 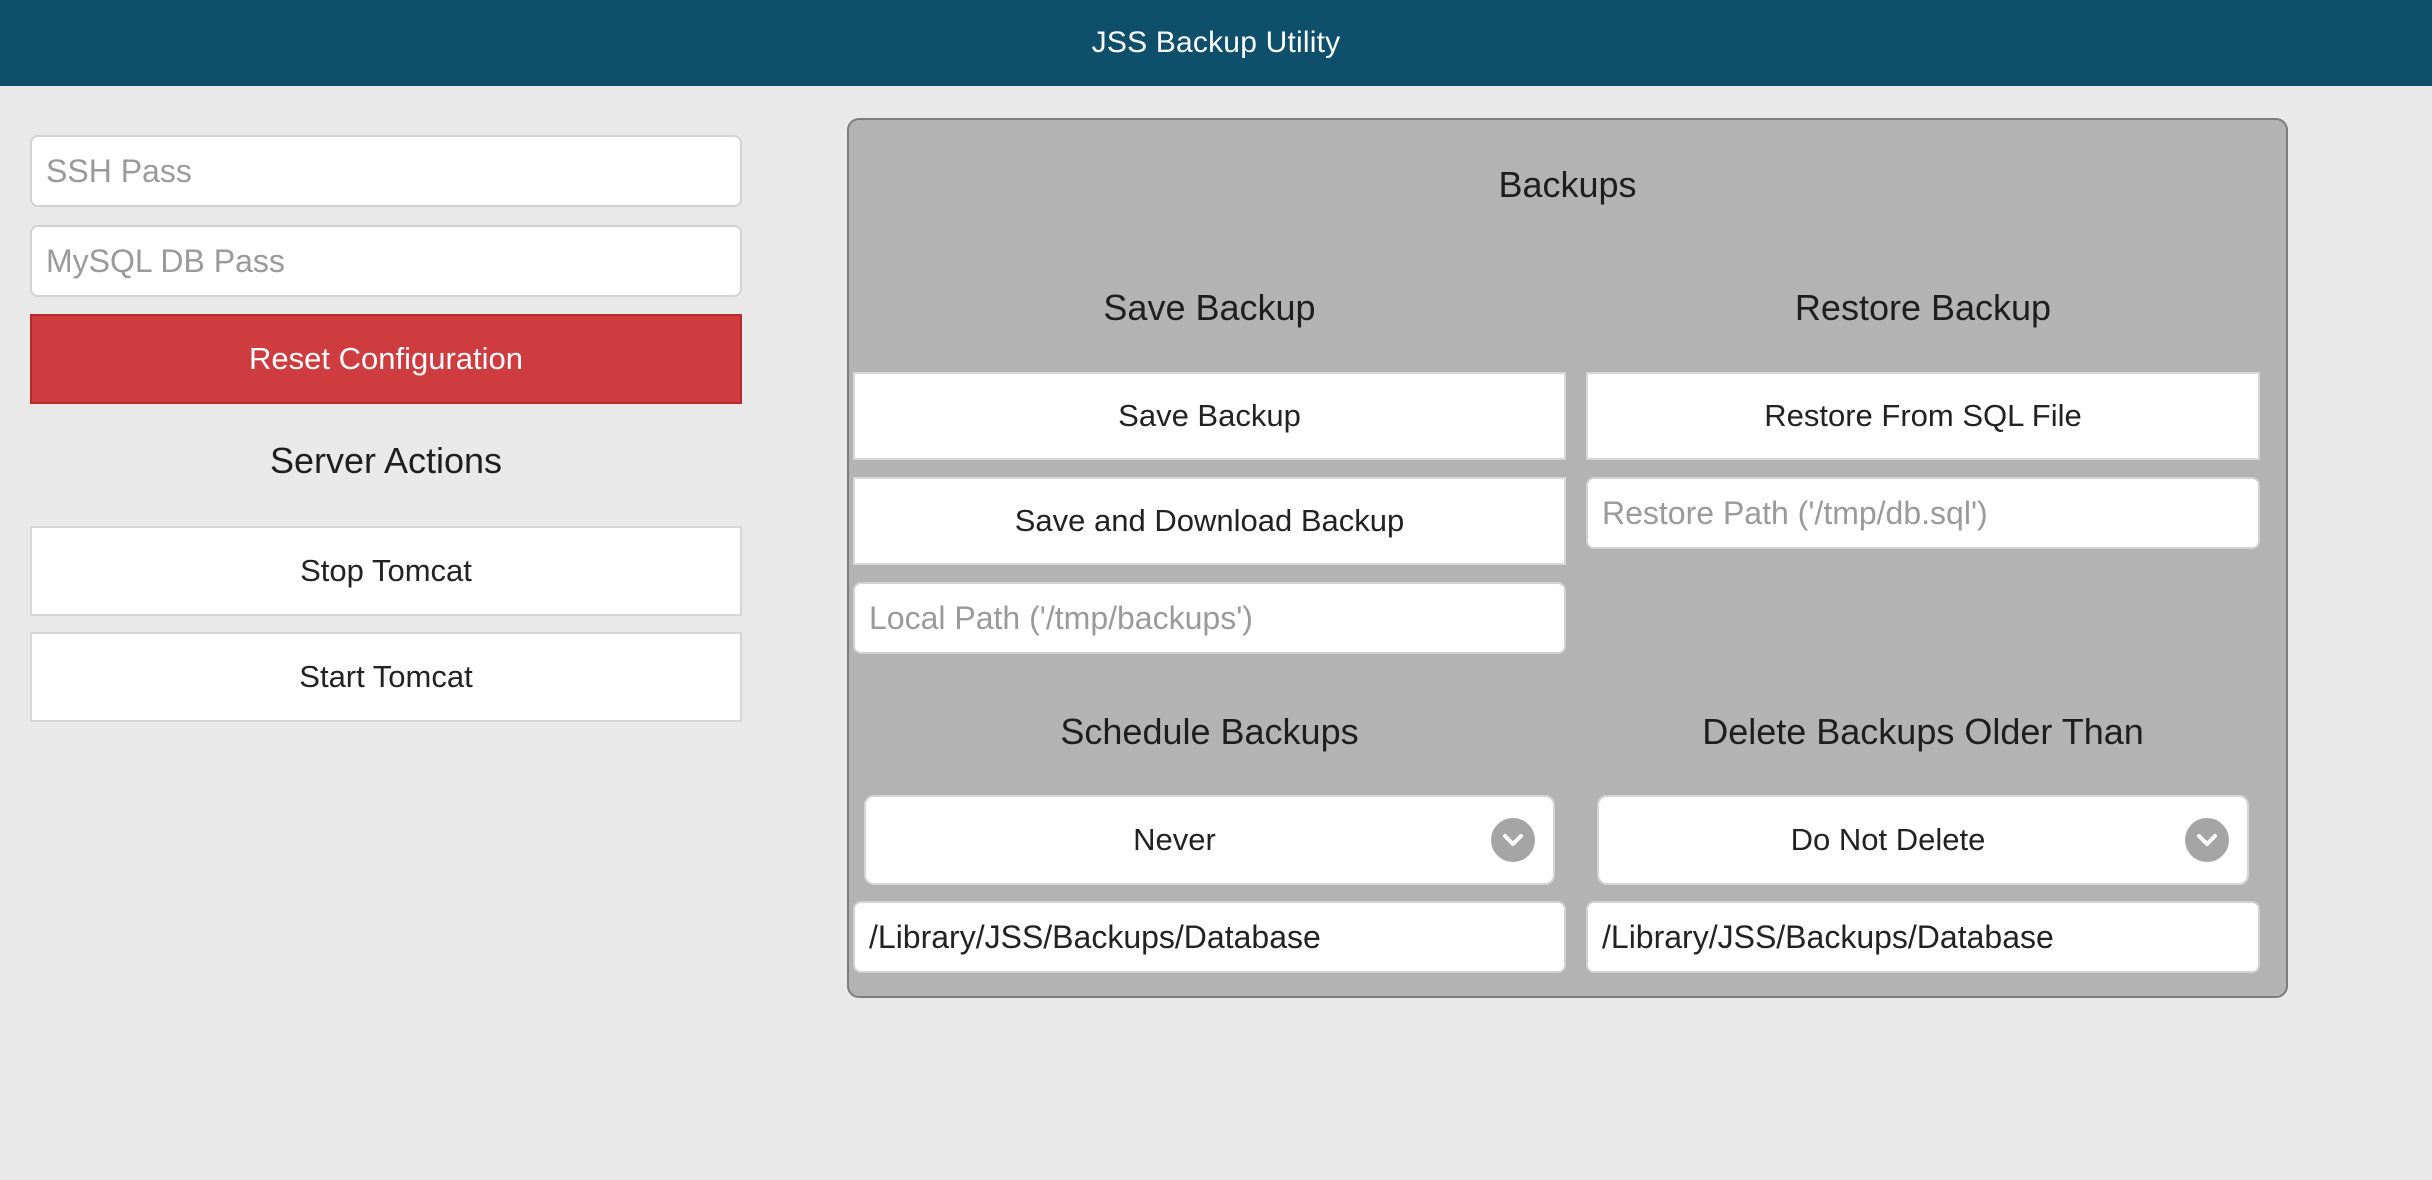 I want to click on reset-configuration-button: Reset Configuration, so click(x=386, y=359).